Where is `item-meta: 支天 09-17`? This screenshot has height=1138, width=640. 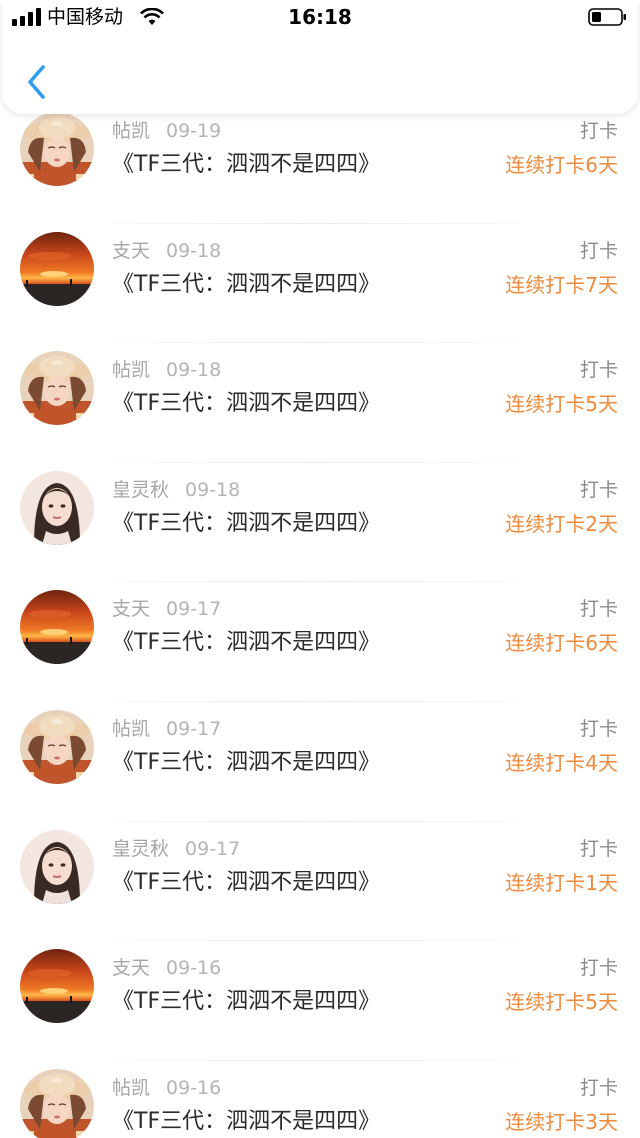
item-meta: 支天 09-17 is located at coordinates (166, 609).